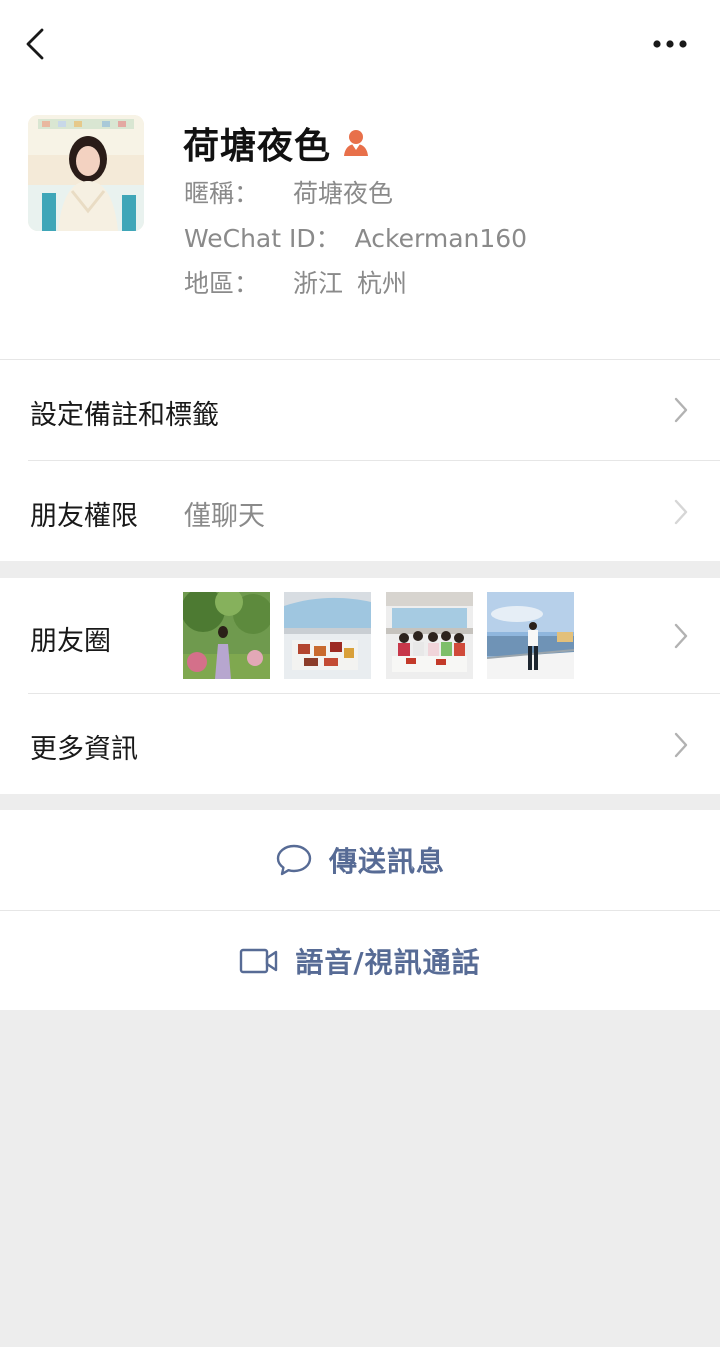 The width and height of the screenshot is (720, 1347). Describe the element at coordinates (70, 641) in the screenshot. I see `moments-label: 朋友圈` at that location.